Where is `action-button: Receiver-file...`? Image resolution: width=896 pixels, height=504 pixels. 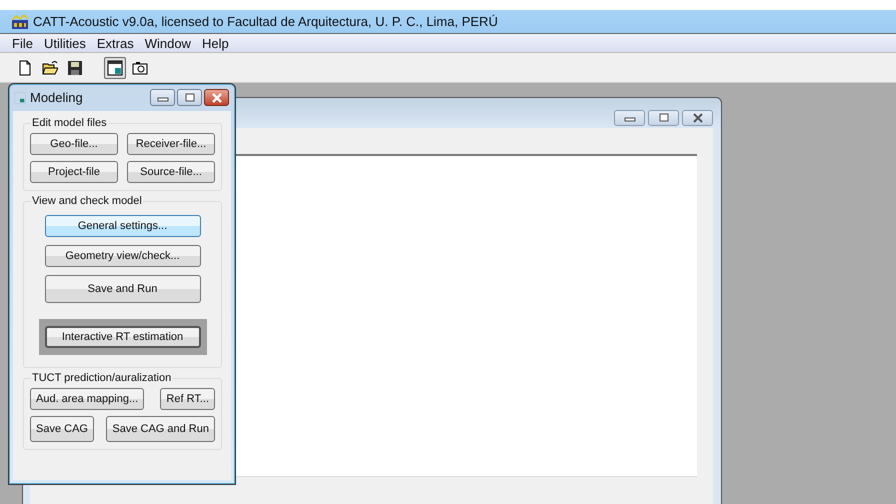 action-button: Receiver-file... is located at coordinates (171, 144).